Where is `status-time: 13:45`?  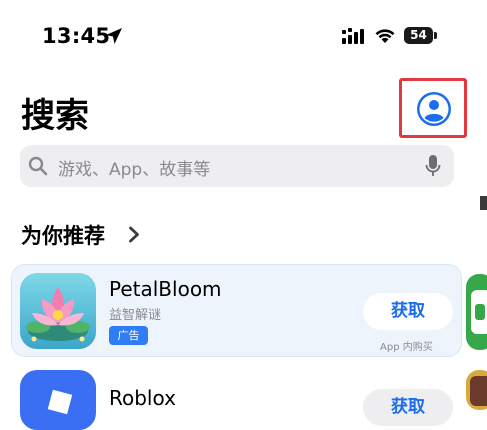
status-time: 13:45 is located at coordinates (76, 36).